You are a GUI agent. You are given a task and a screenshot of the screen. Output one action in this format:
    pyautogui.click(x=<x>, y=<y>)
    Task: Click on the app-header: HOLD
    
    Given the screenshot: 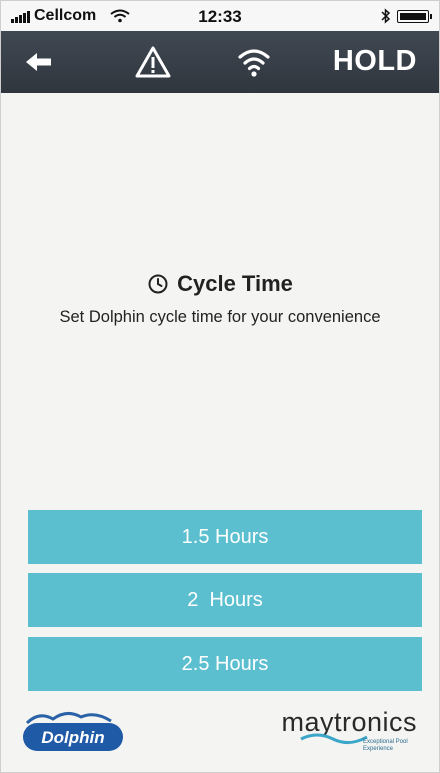 What is the action you would take?
    pyautogui.click(x=220, y=62)
    